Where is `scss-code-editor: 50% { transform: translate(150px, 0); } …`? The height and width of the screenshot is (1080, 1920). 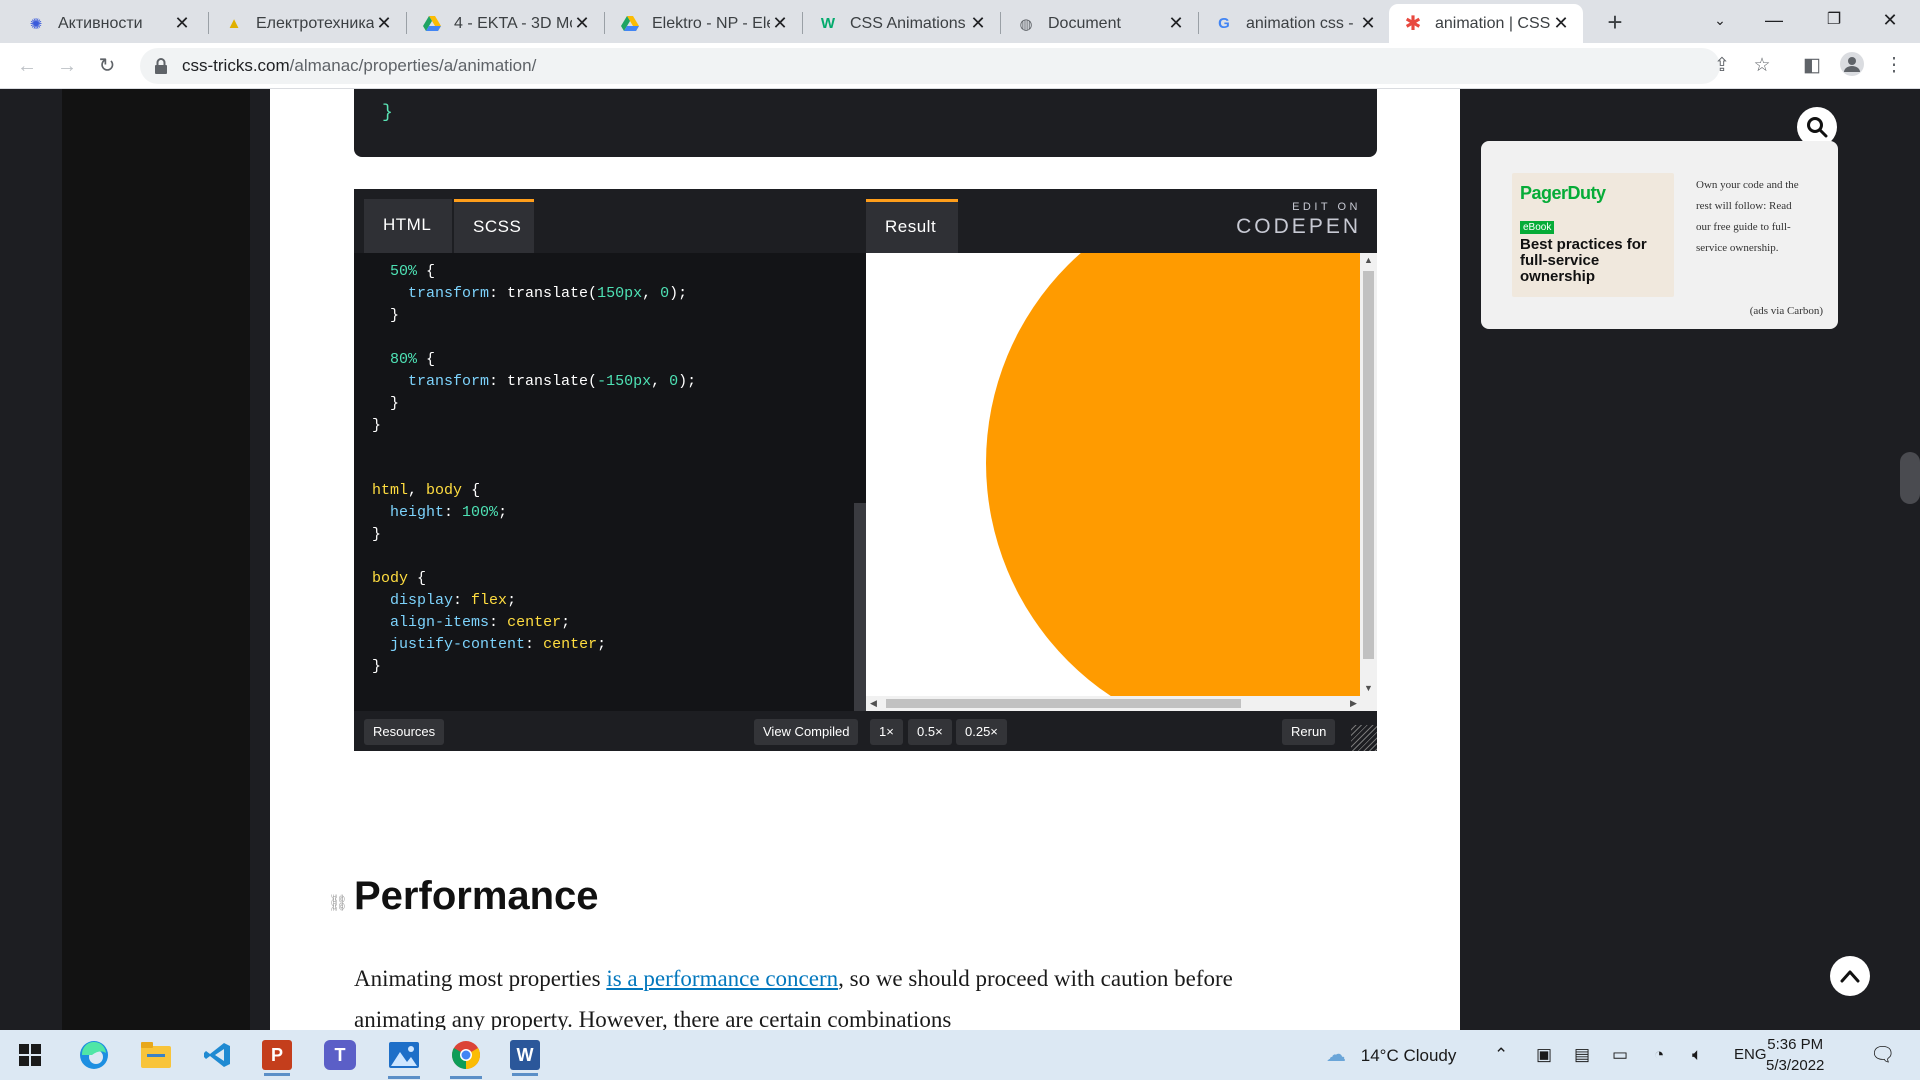 scss-code-editor: 50% { transform: translate(150px, 0); } … is located at coordinates (610, 482).